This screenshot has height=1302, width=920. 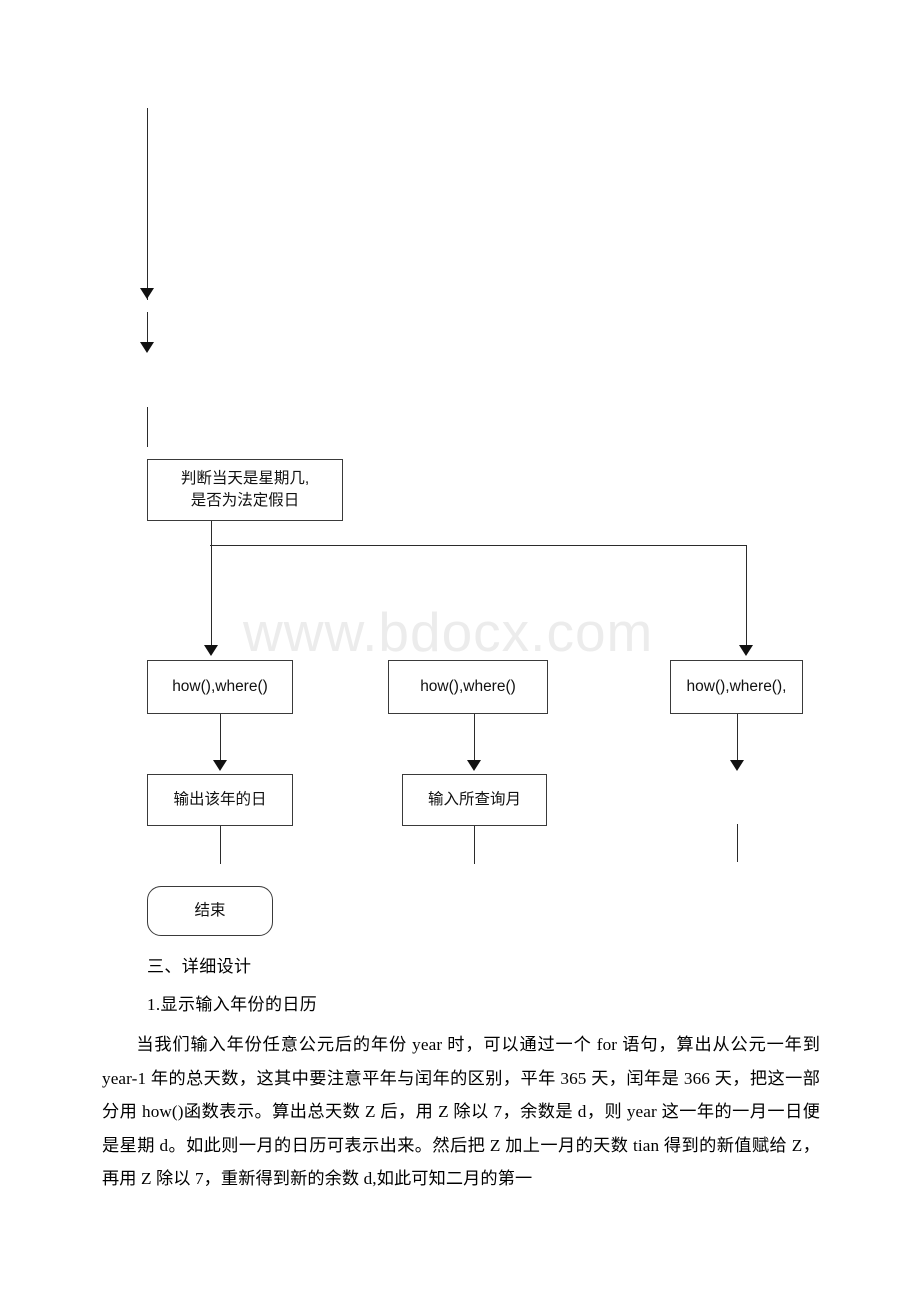 What do you see at coordinates (211, 597) in the screenshot?
I see `branch-left-connector` at bounding box center [211, 597].